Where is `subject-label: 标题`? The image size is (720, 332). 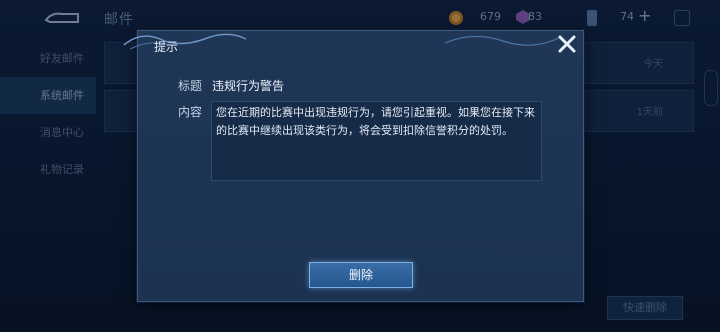 subject-label: 标题 is located at coordinates (190, 86).